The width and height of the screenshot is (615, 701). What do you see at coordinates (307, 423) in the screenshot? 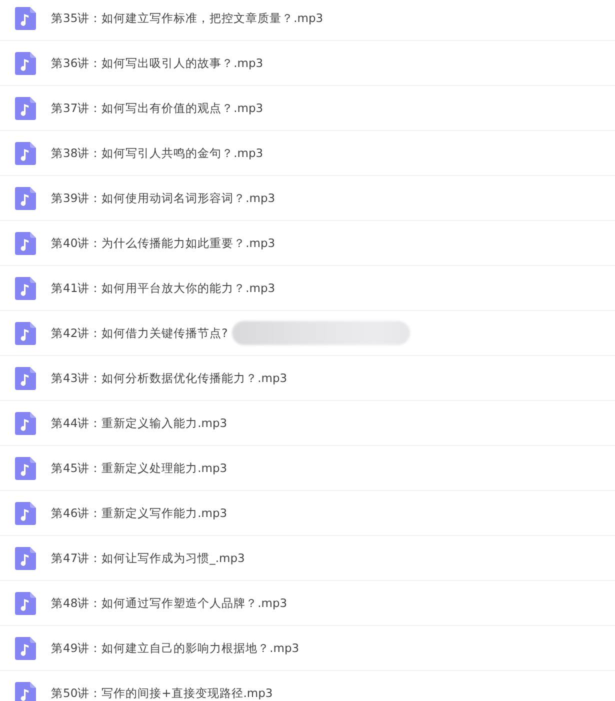
I see `file-row: 第44讲：重新定义输入能力.mp3` at bounding box center [307, 423].